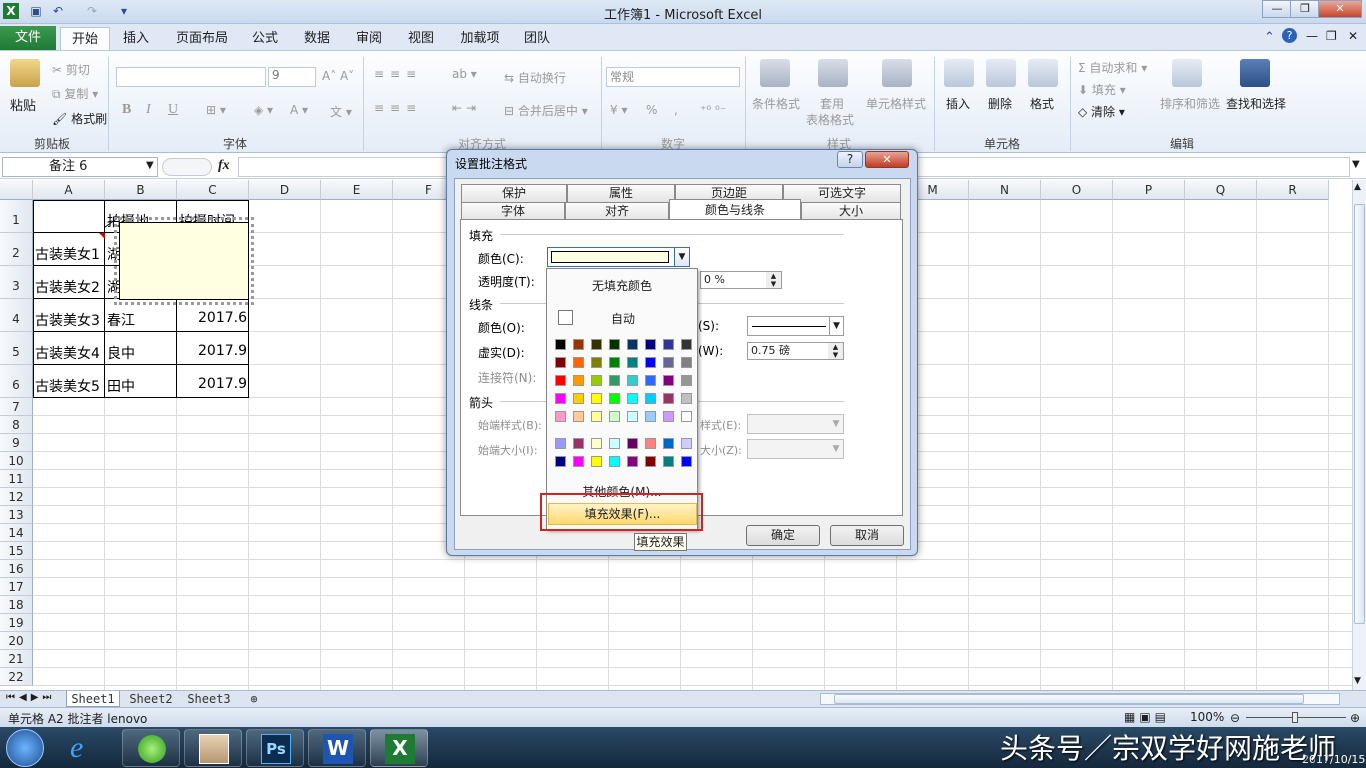  I want to click on delete-cells-icon, so click(1001, 73).